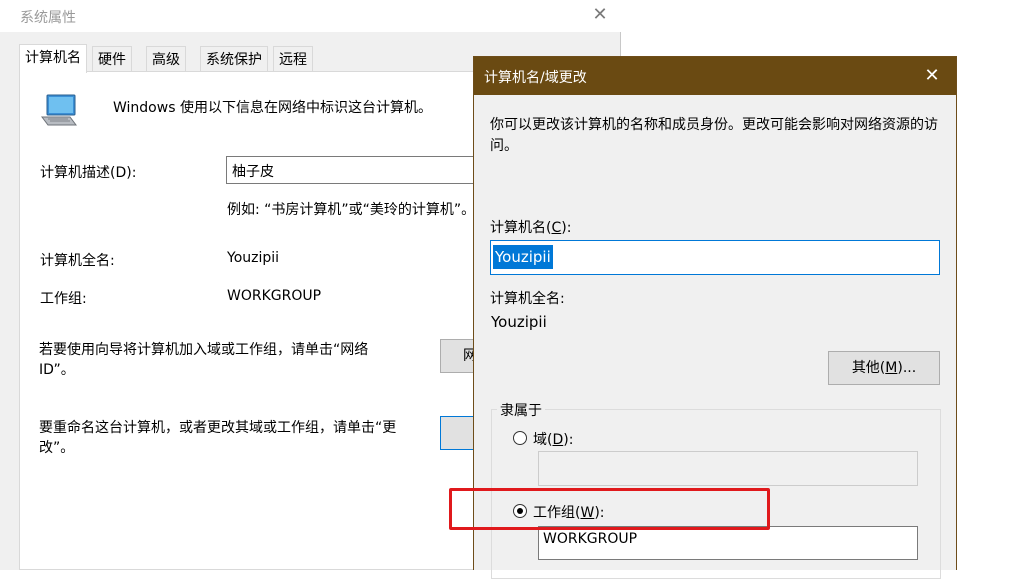 Image resolution: width=1010 pixels, height=579 pixels. What do you see at coordinates (715, 257) in the screenshot?
I see `computer-name-input: Youzipii` at bounding box center [715, 257].